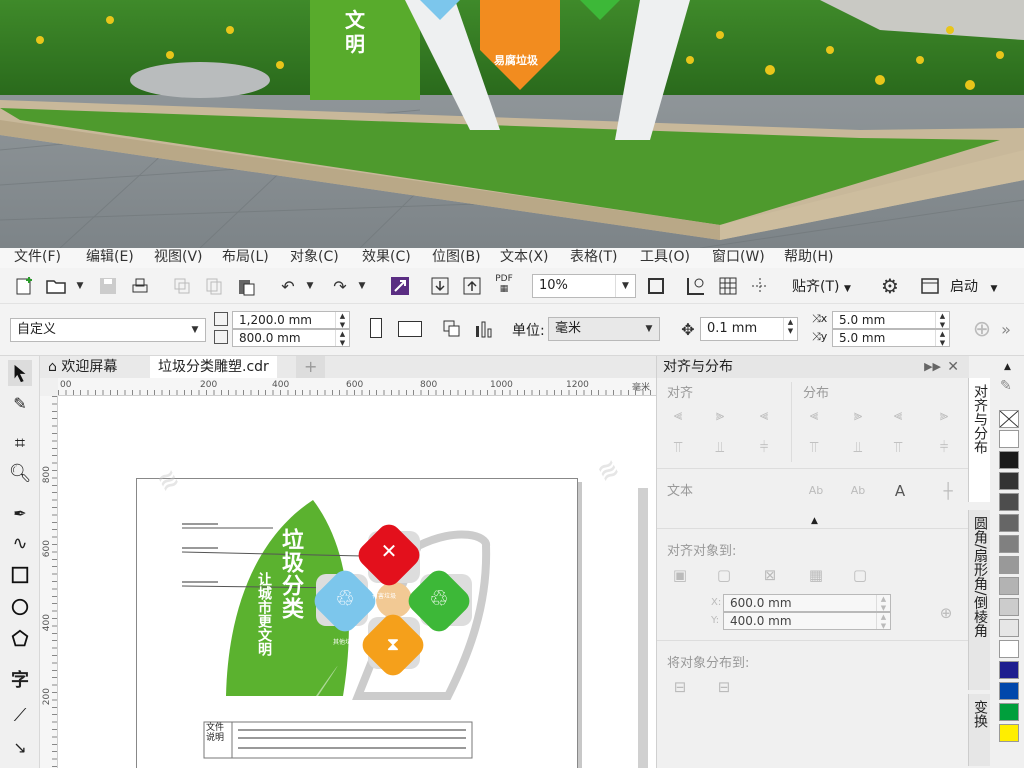 Image resolution: width=1024 pixels, height=768 pixels. What do you see at coordinates (340, 286) in the screenshot?
I see `redo-icon: ↷` at bounding box center [340, 286].